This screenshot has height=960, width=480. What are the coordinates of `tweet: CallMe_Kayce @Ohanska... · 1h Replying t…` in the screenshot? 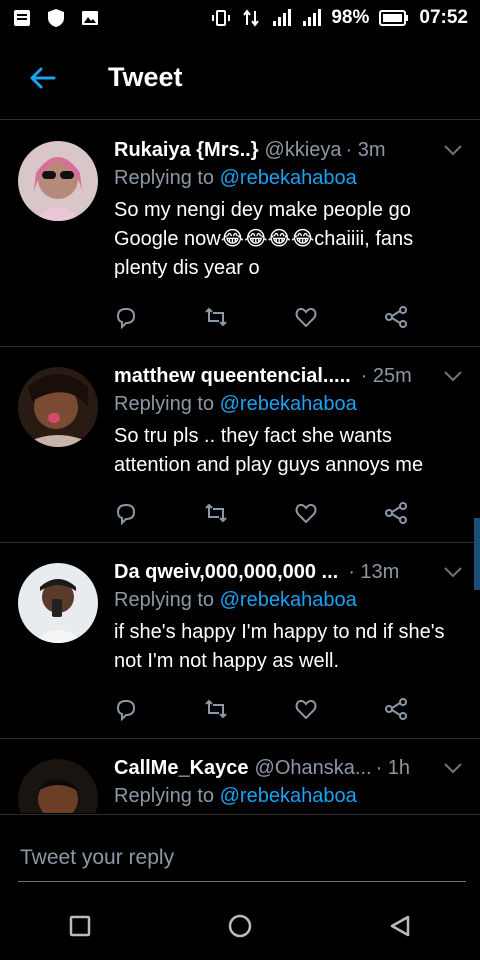 It's located at (240, 776).